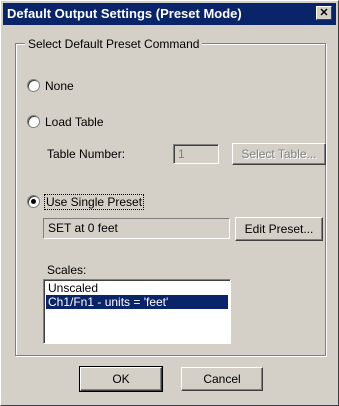  What do you see at coordinates (136, 228) in the screenshot?
I see `preset-value-field: SET at 0 feet` at bounding box center [136, 228].